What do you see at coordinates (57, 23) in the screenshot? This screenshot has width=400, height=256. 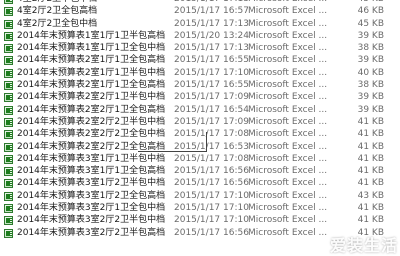 I see `file-name: 4室2厅2卫全包中档` at bounding box center [57, 23].